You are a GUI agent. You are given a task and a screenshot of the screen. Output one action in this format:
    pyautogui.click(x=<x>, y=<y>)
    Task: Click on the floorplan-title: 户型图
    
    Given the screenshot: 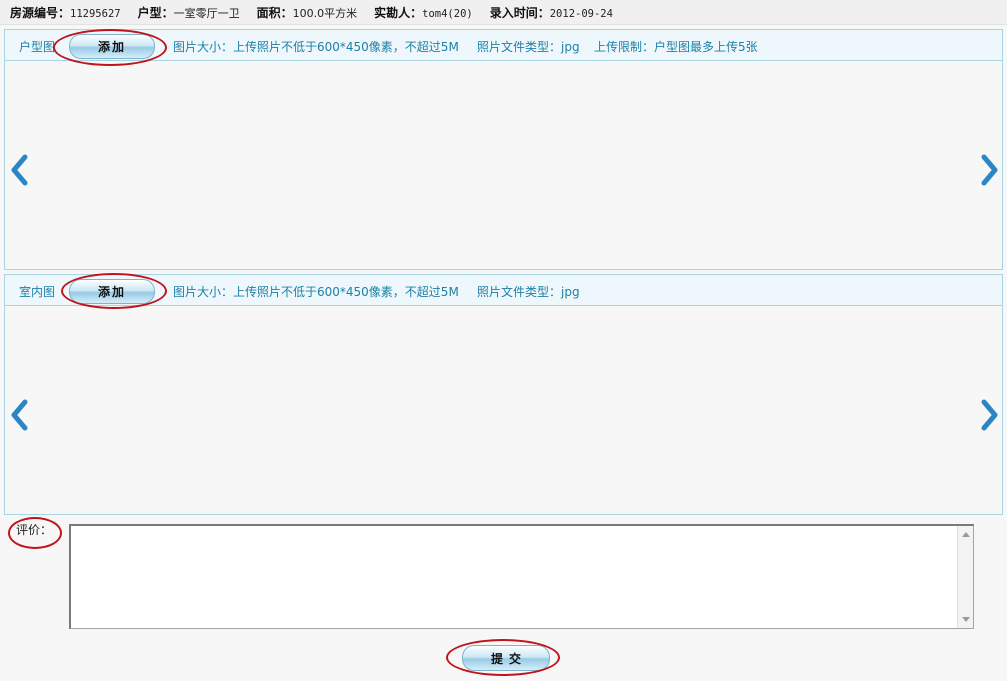 What is the action you would take?
    pyautogui.click(x=37, y=47)
    